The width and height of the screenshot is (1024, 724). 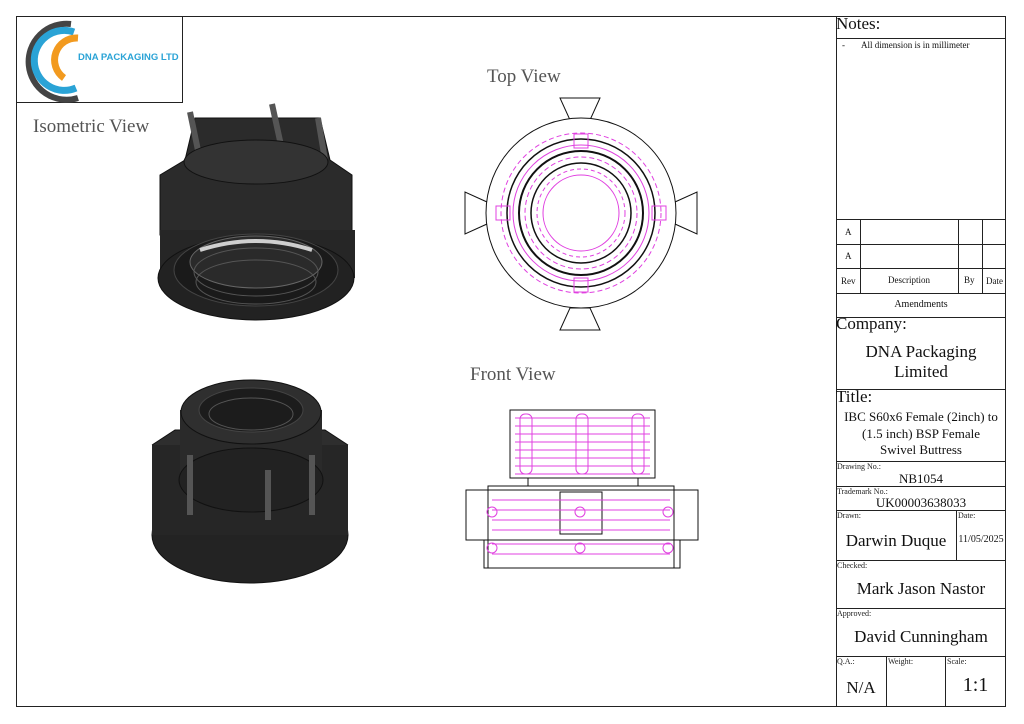 What do you see at coordinates (915, 45) in the screenshot?
I see `note-text: All dimension is in millimeter` at bounding box center [915, 45].